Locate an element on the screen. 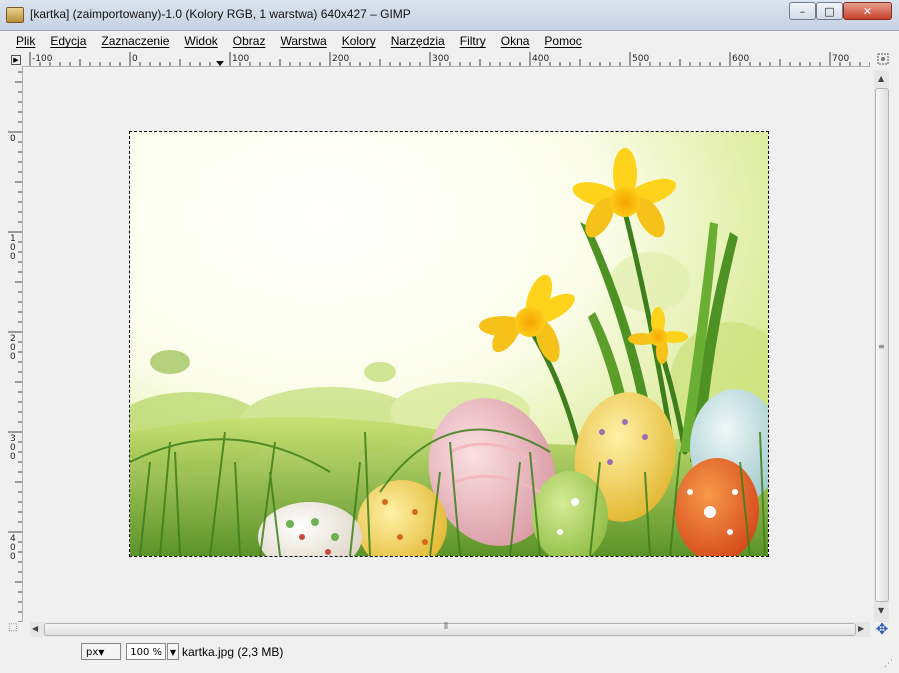 The image size is (899, 673). horizontal-scroll-thumb is located at coordinates (450, 629).